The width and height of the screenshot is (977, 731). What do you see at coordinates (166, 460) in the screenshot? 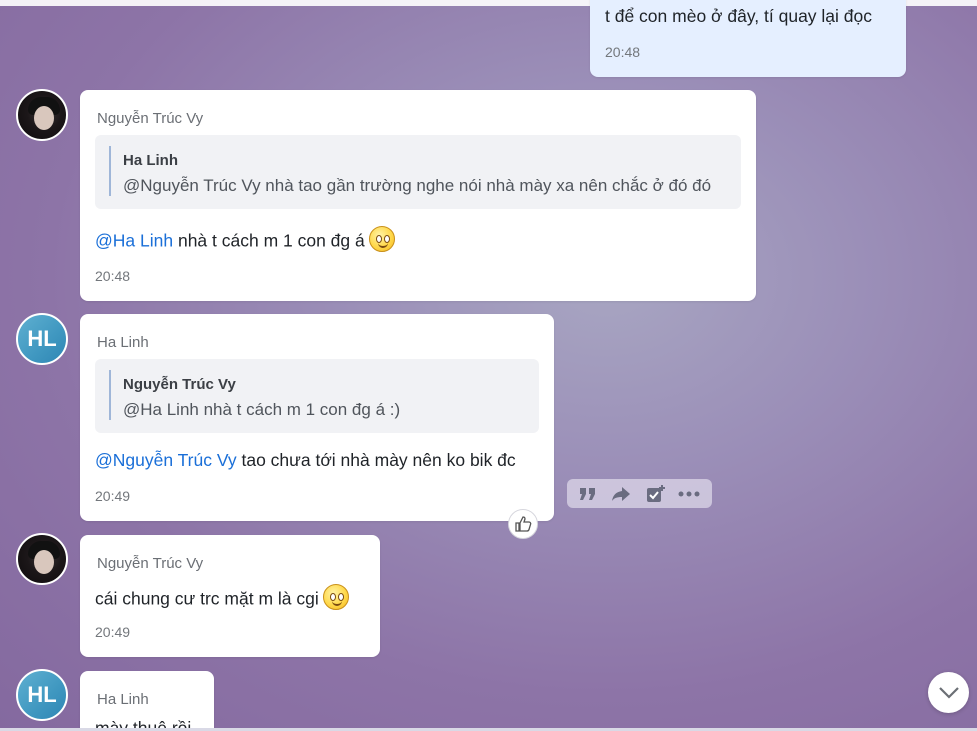
I see `mention-link: @Nguyễn Trúc Vy` at bounding box center [166, 460].